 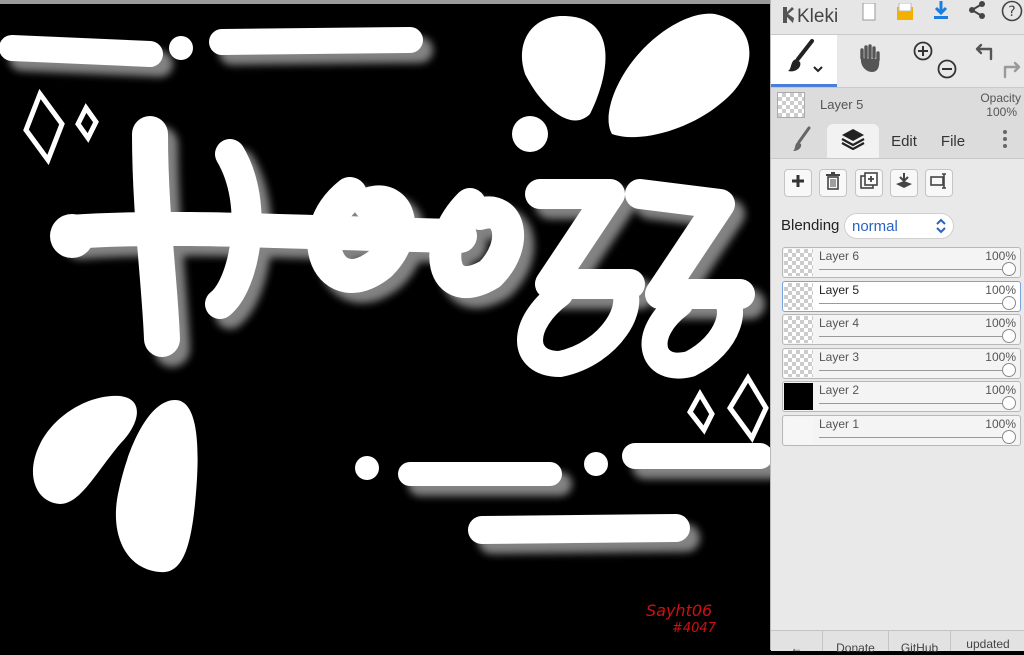 I want to click on tab-layers, so click(x=853, y=141).